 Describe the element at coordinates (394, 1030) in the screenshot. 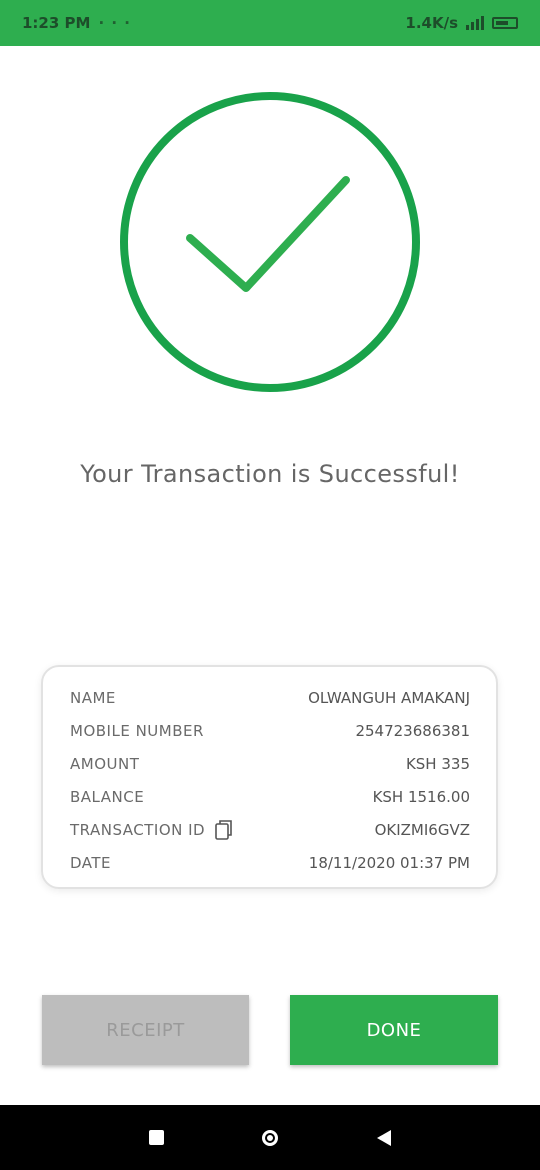

I see `done-button: DONE` at that location.